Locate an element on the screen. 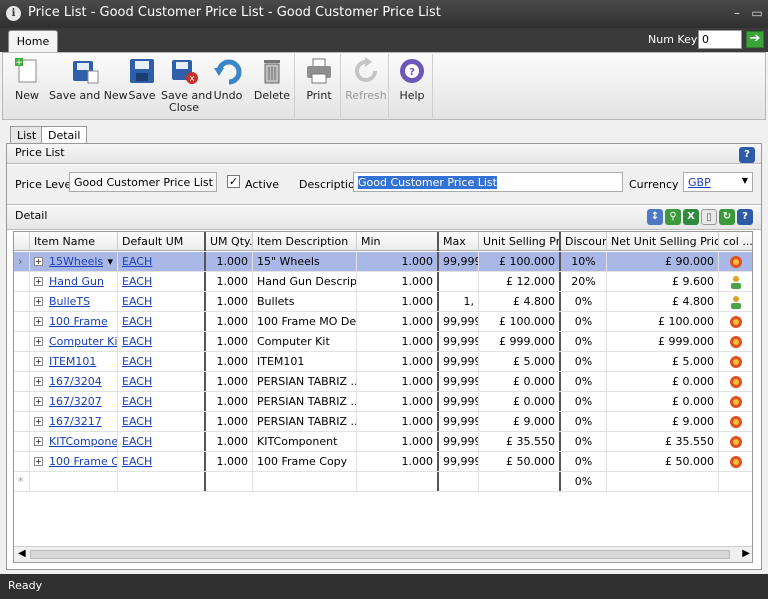  maximize-button: ▭ is located at coordinates (757, 13).